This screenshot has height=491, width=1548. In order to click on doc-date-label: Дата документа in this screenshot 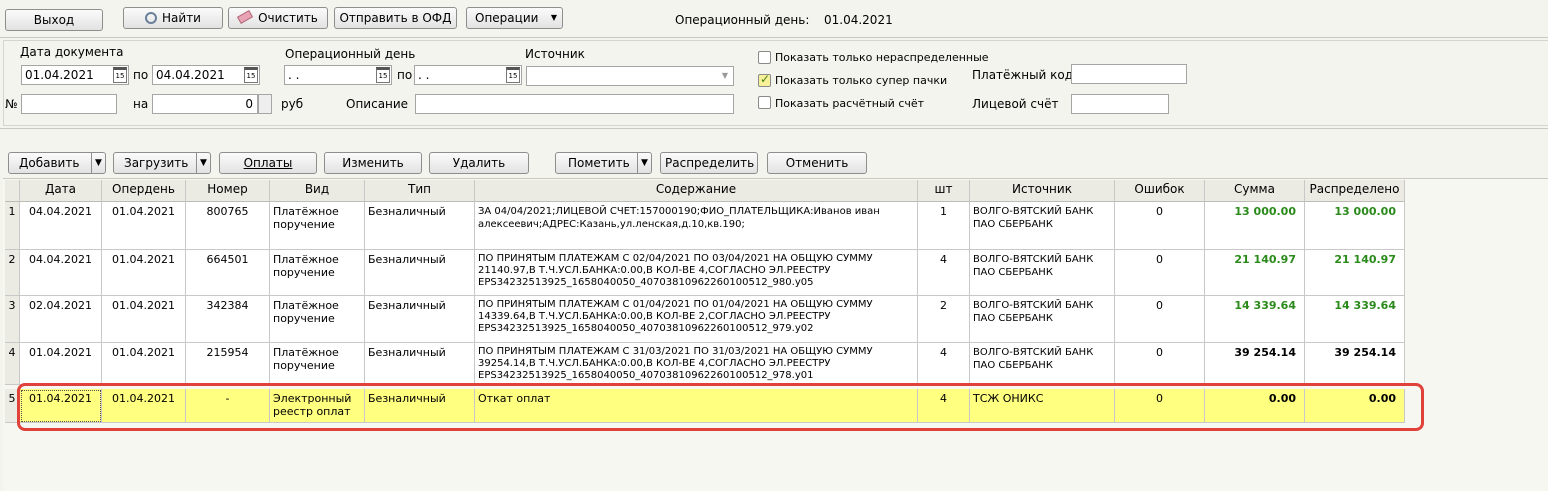, I will do `click(72, 52)`.